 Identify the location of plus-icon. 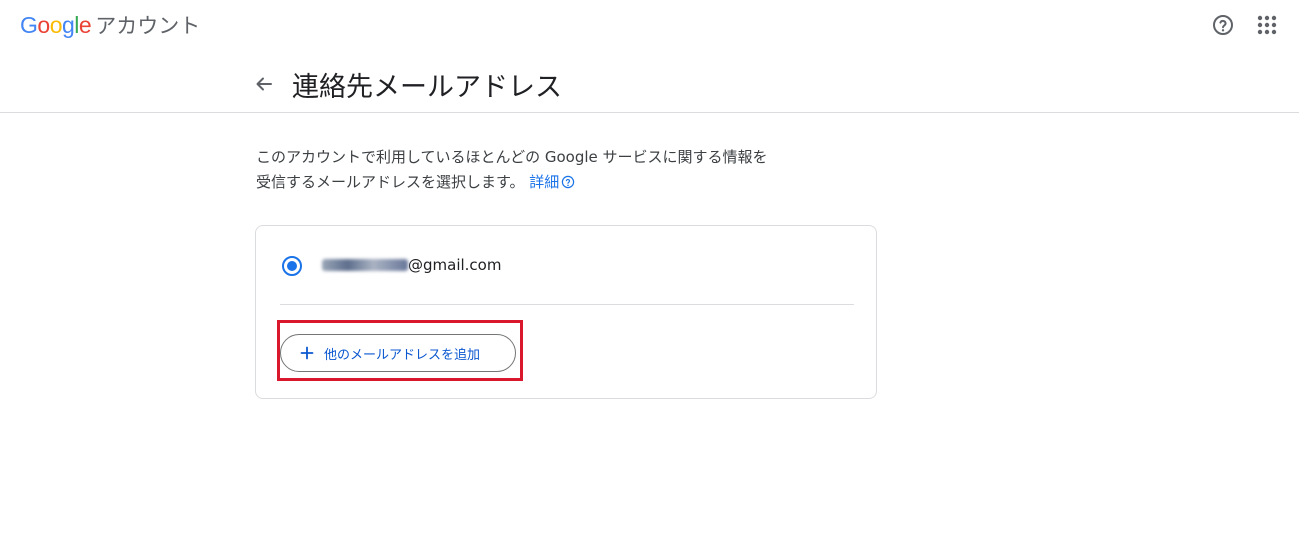
(307, 353).